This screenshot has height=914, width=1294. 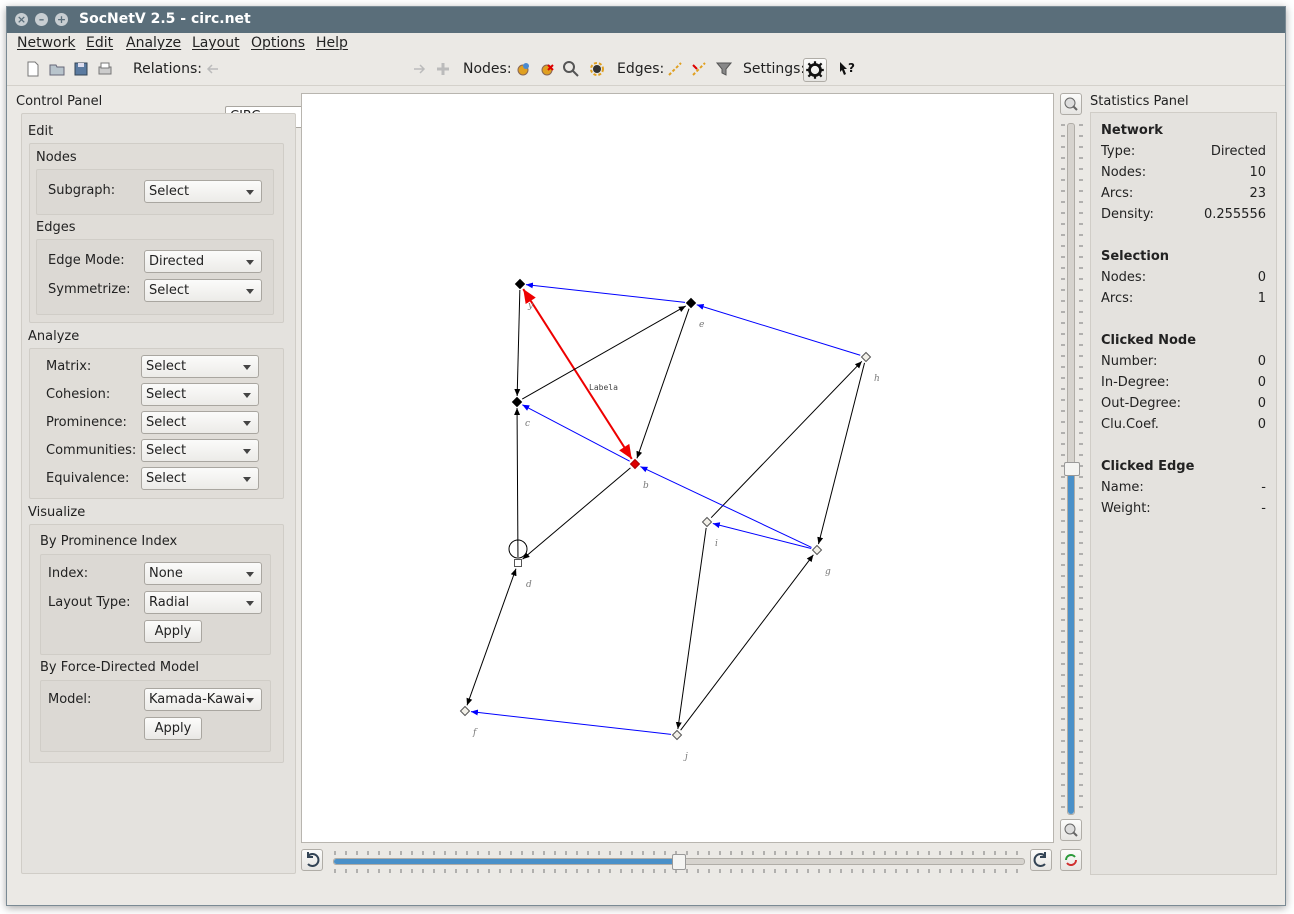 What do you see at coordinates (841, 453) in the screenshot?
I see `edge-h-g` at bounding box center [841, 453].